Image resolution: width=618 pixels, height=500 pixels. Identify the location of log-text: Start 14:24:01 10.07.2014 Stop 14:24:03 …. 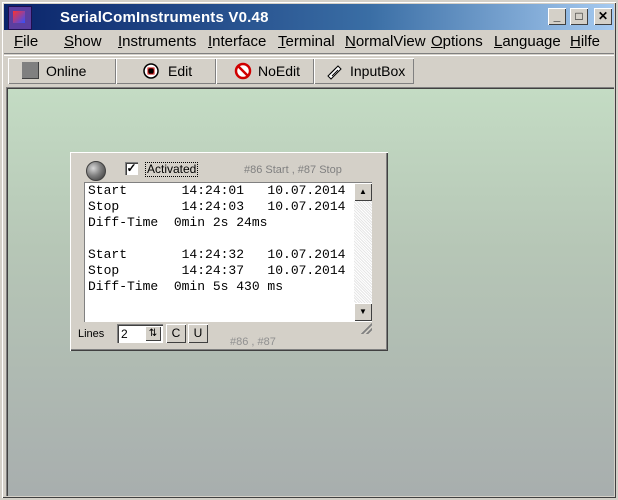
(217, 238).